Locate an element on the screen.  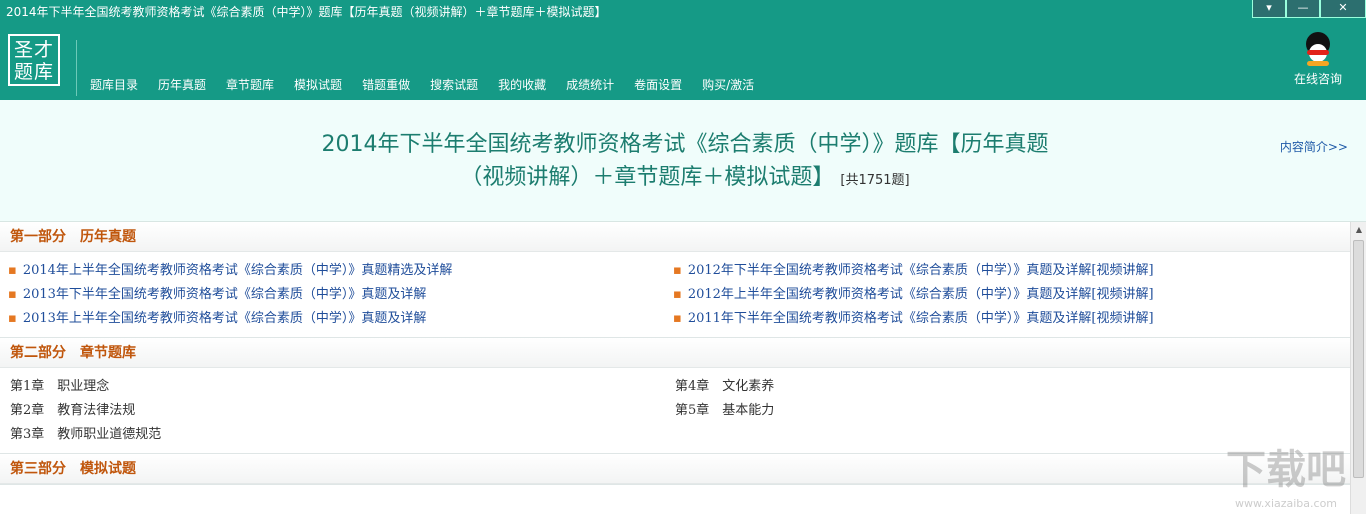
nav-item-settings: 卷面设置 is located at coordinates (658, 85).